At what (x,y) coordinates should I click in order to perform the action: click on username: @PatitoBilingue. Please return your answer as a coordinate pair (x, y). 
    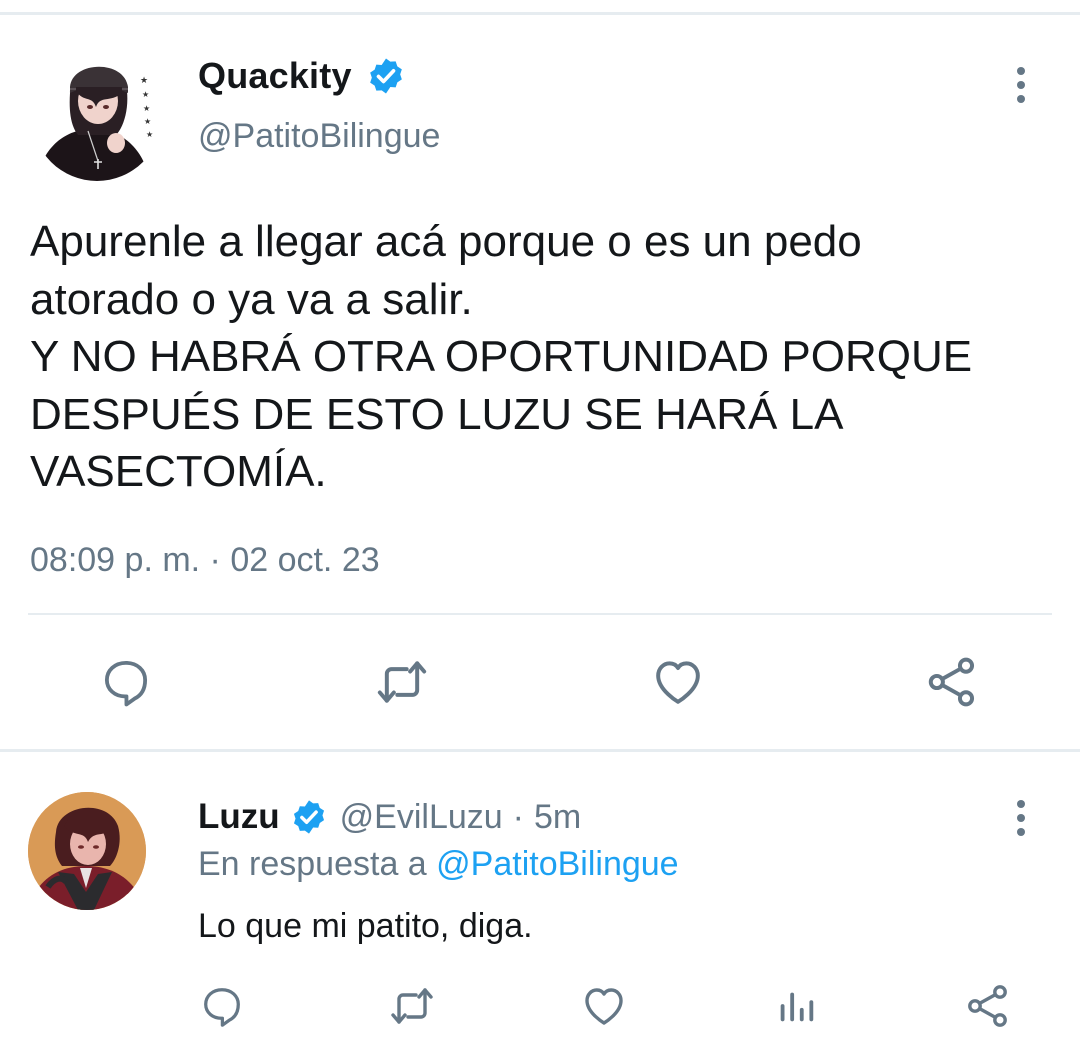
    Looking at the image, I should click on (319, 136).